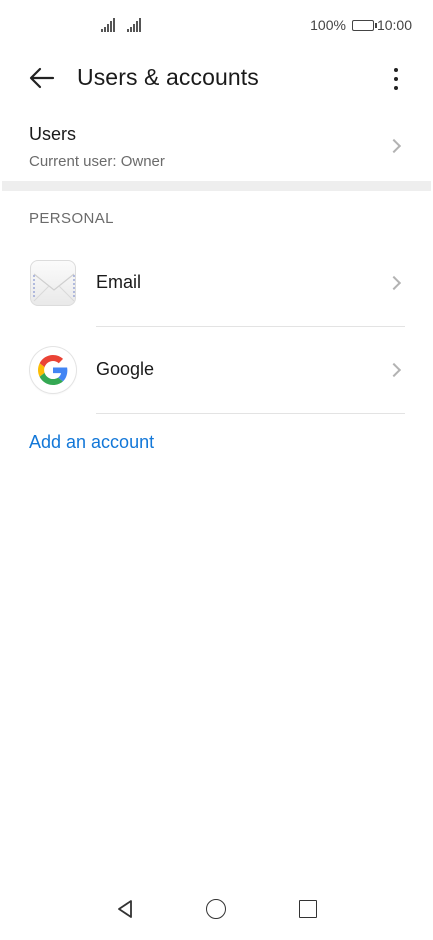  I want to click on users-row: Users Current user: Owner, so click(216, 146).